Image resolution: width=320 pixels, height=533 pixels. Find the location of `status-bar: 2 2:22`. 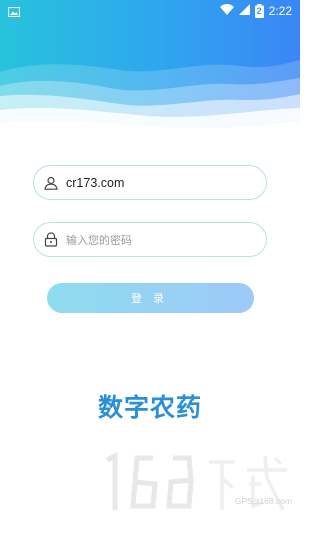

status-bar: 2 2:22 is located at coordinates (150, 11).